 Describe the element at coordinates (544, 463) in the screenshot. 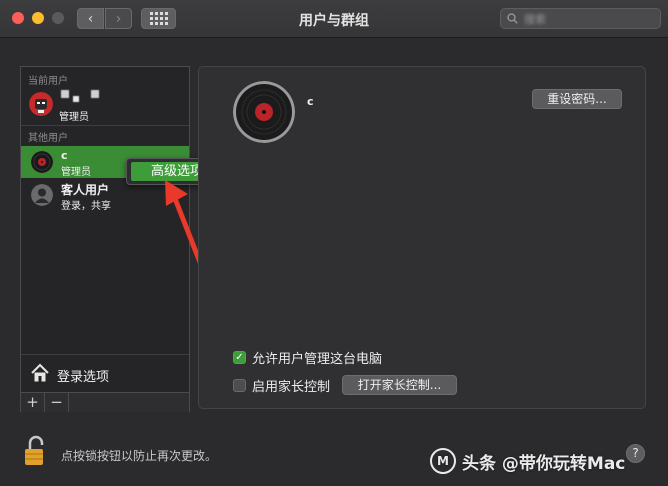

I see `watermark-text: 头条 @带你玩转Mac` at that location.